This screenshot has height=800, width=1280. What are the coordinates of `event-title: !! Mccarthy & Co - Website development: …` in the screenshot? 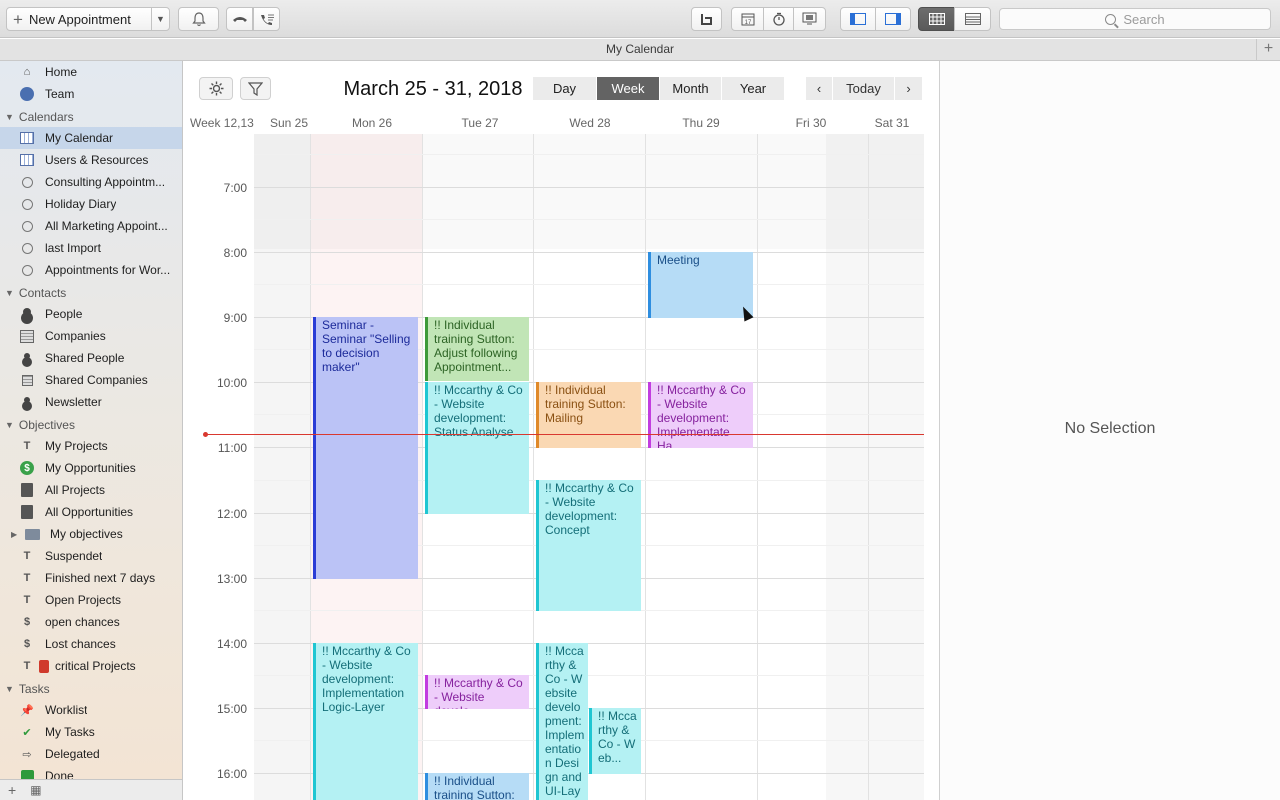 It's located at (701, 415).